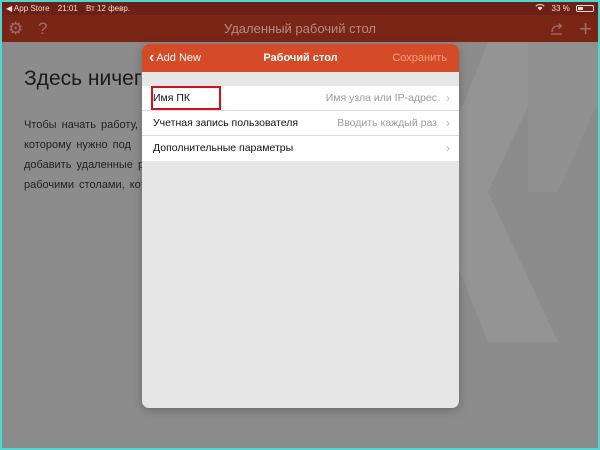  What do you see at coordinates (223, 148) in the screenshot?
I see `row-label: Дополнительные параметры` at bounding box center [223, 148].